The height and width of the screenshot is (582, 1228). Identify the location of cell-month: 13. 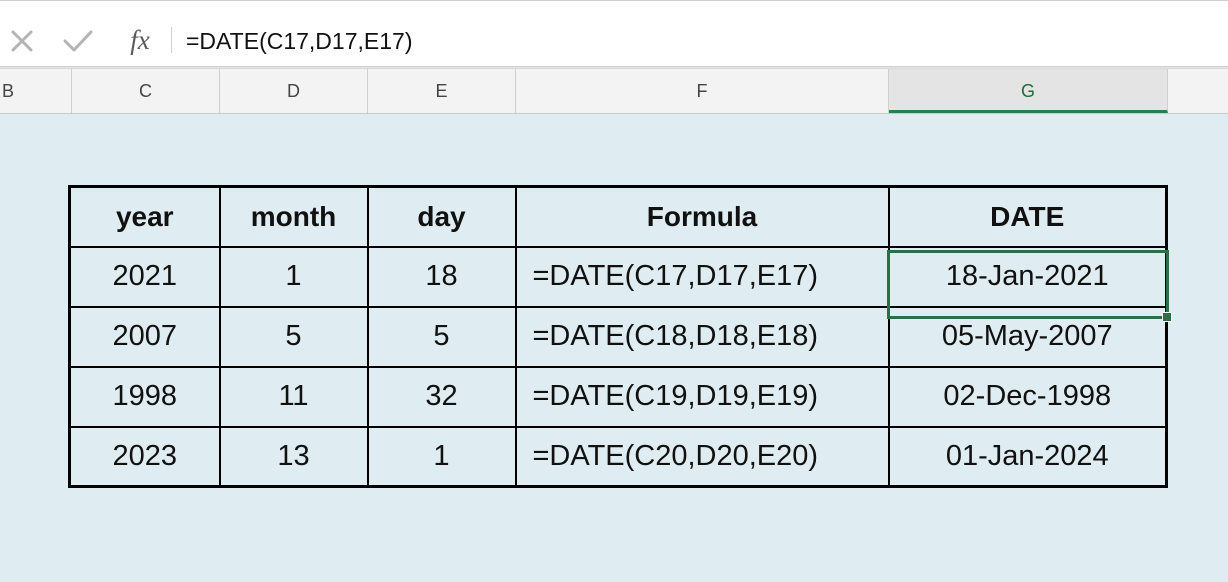
(293, 456).